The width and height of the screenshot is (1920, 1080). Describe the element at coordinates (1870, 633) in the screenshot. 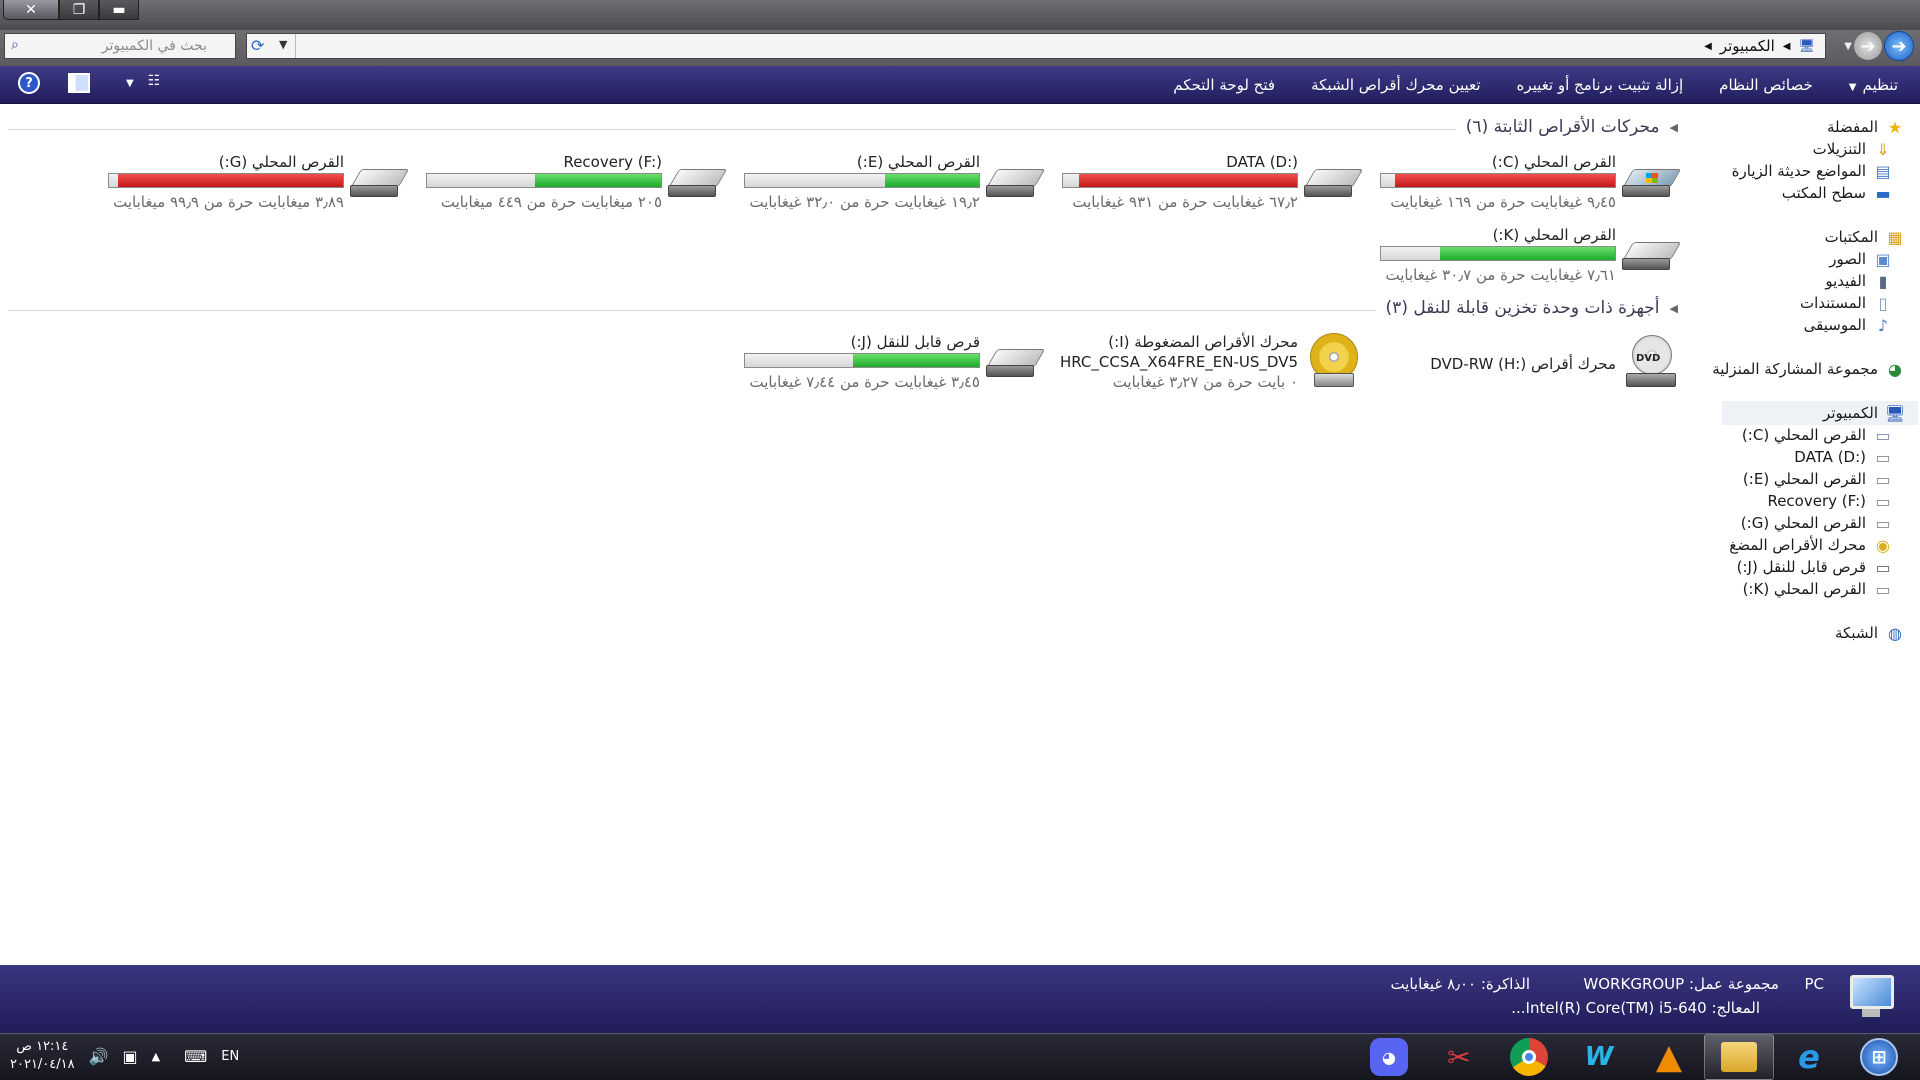

I see `nav-network: ◍ الشبكة` at that location.